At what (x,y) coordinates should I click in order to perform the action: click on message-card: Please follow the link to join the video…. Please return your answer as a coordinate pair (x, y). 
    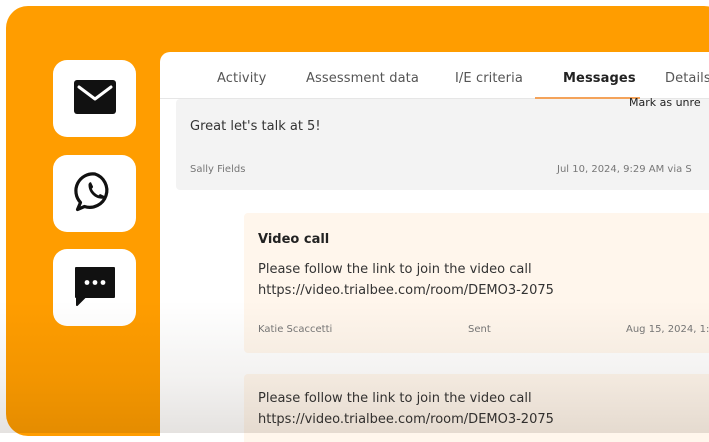
    Looking at the image, I should click on (476, 408).